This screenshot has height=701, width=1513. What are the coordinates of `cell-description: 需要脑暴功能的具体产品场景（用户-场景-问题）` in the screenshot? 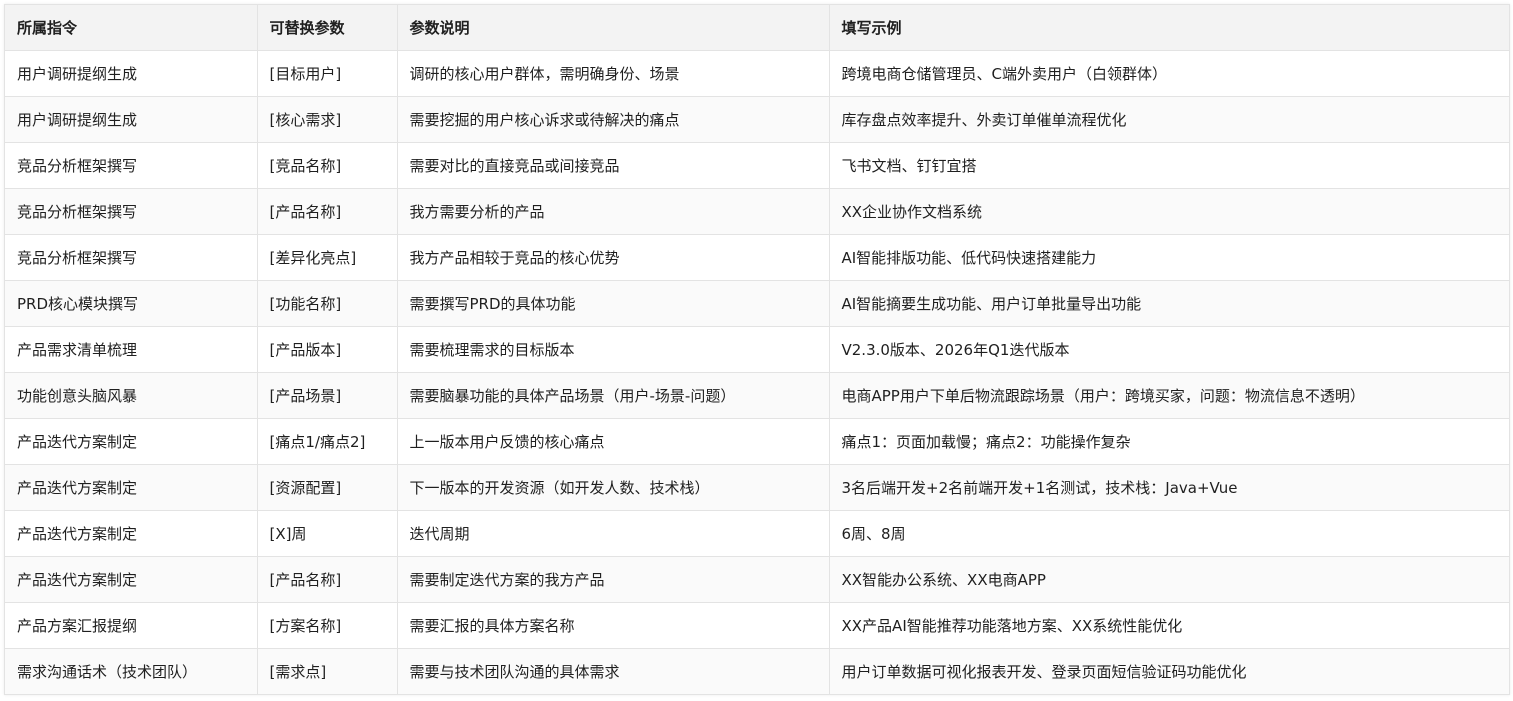 It's located at (613, 395).